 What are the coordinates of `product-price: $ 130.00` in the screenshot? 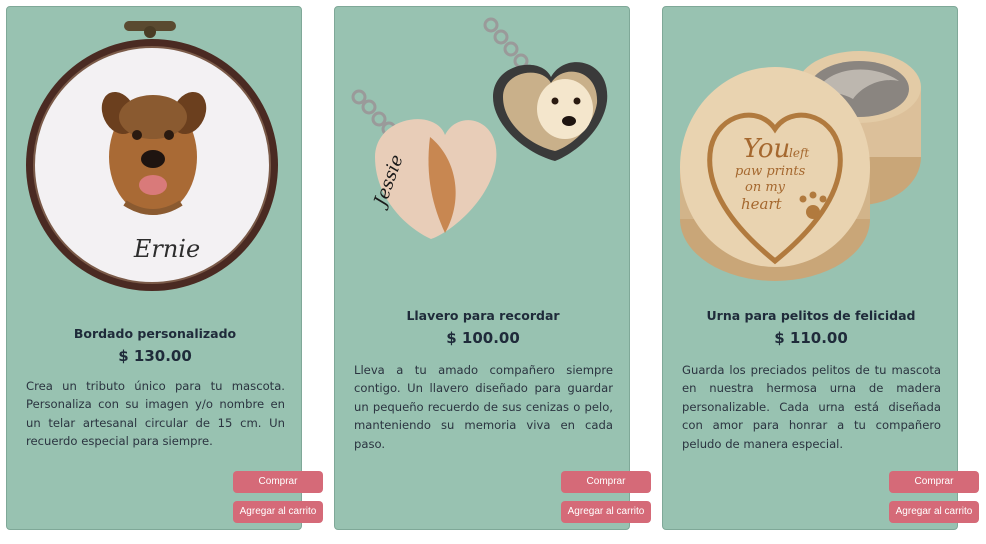 It's located at (155, 356).